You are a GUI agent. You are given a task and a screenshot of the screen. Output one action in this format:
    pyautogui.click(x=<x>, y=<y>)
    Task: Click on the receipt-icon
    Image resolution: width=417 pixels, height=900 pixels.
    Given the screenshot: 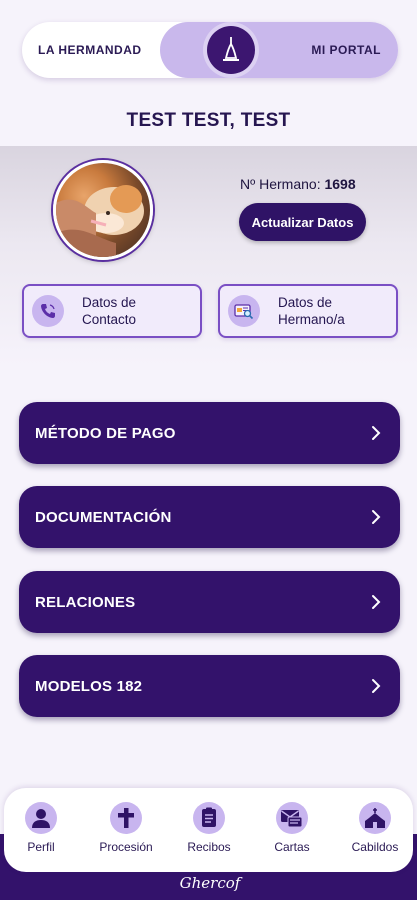 What is the action you would take?
    pyautogui.click(x=209, y=817)
    